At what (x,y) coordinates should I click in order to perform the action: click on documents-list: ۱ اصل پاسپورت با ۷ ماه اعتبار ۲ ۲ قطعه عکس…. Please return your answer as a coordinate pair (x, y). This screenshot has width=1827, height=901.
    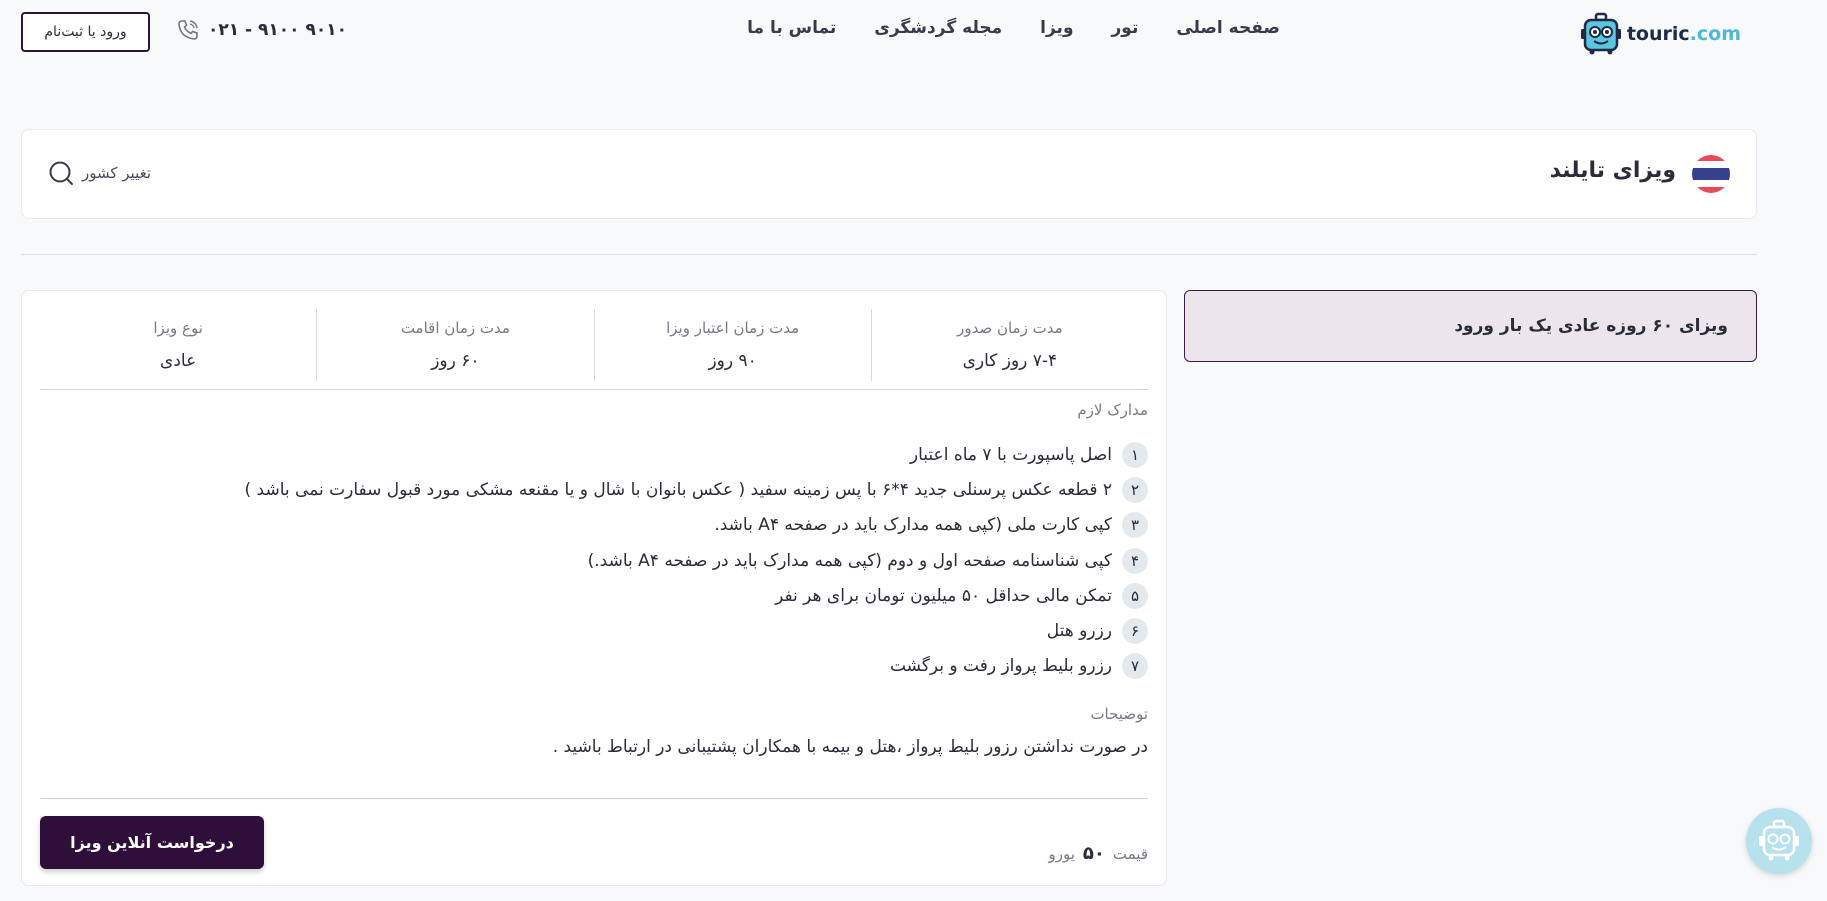
    Looking at the image, I should click on (696, 560).